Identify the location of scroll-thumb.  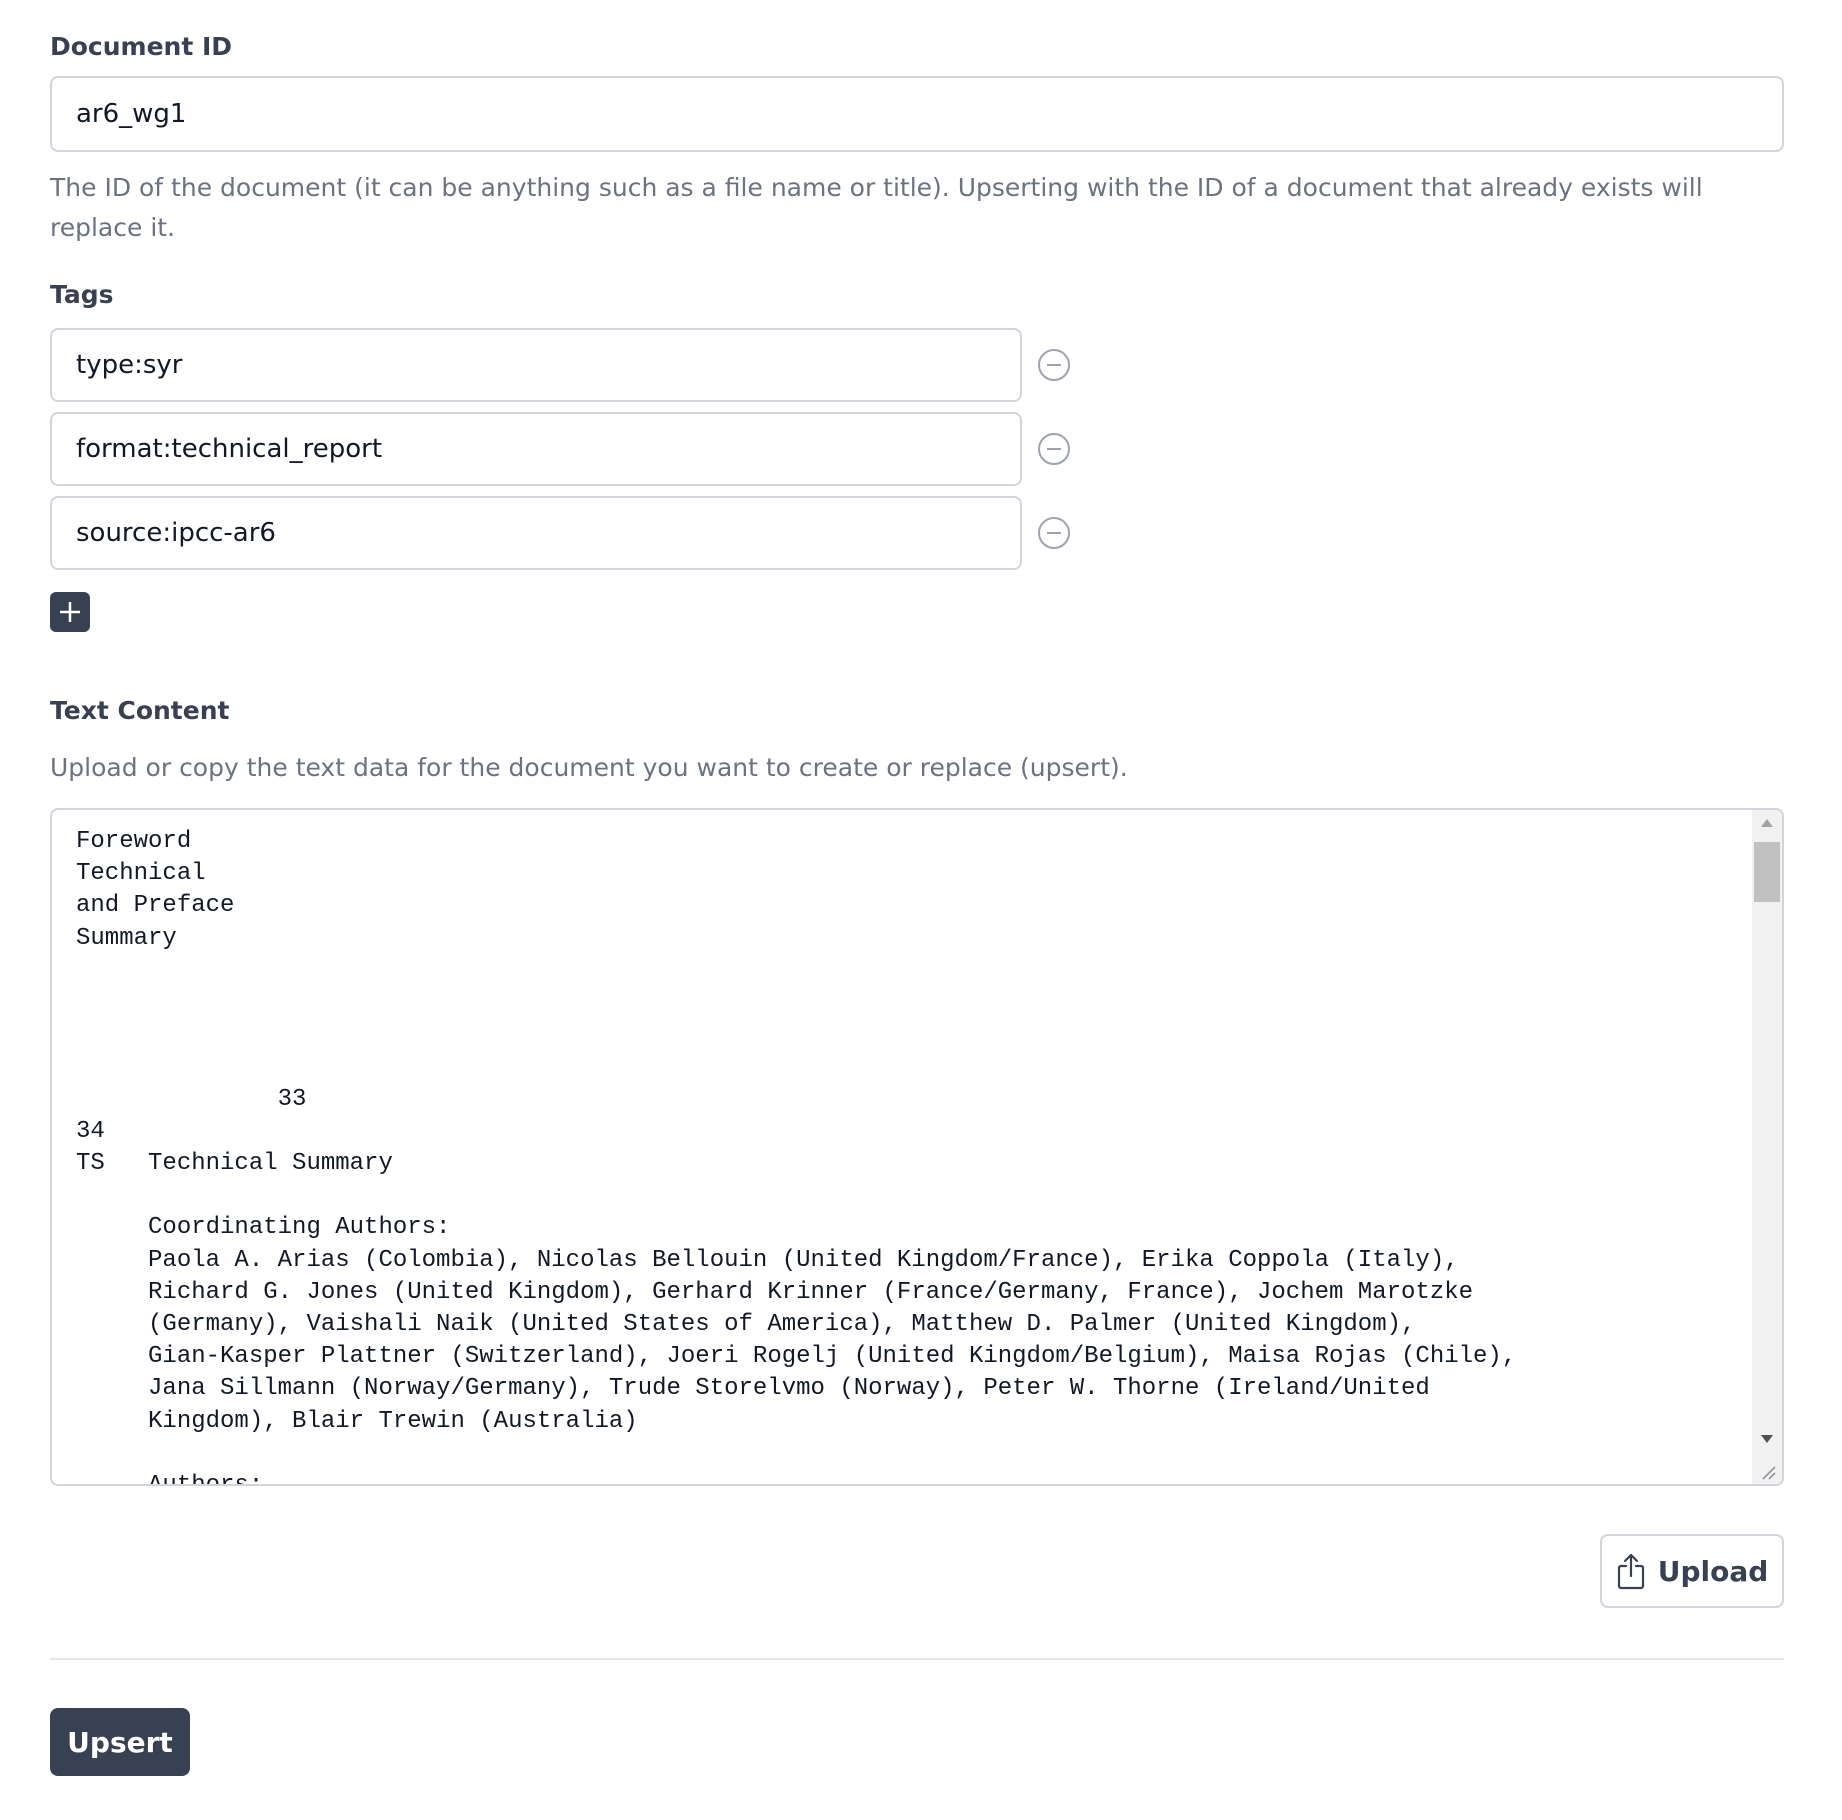
(1767, 872).